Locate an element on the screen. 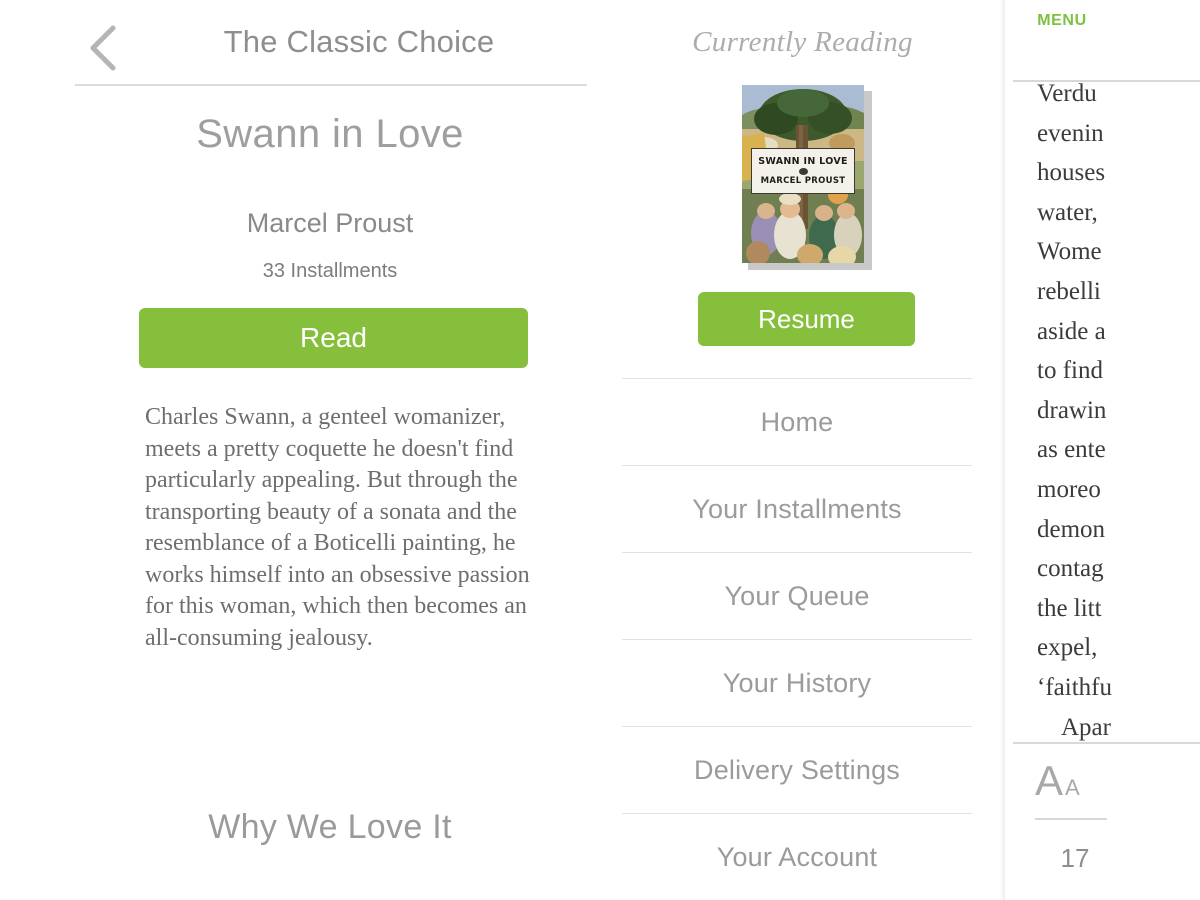 The width and height of the screenshot is (1200, 900). resume-button: Resume is located at coordinates (806, 319).